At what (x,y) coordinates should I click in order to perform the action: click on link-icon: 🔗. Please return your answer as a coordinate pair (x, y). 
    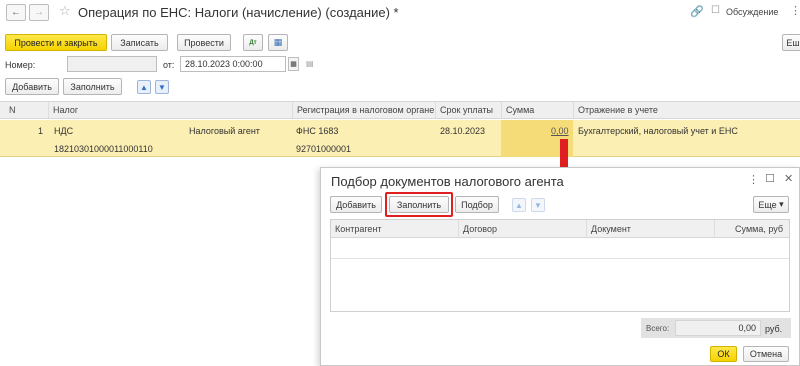
    Looking at the image, I should click on (697, 11).